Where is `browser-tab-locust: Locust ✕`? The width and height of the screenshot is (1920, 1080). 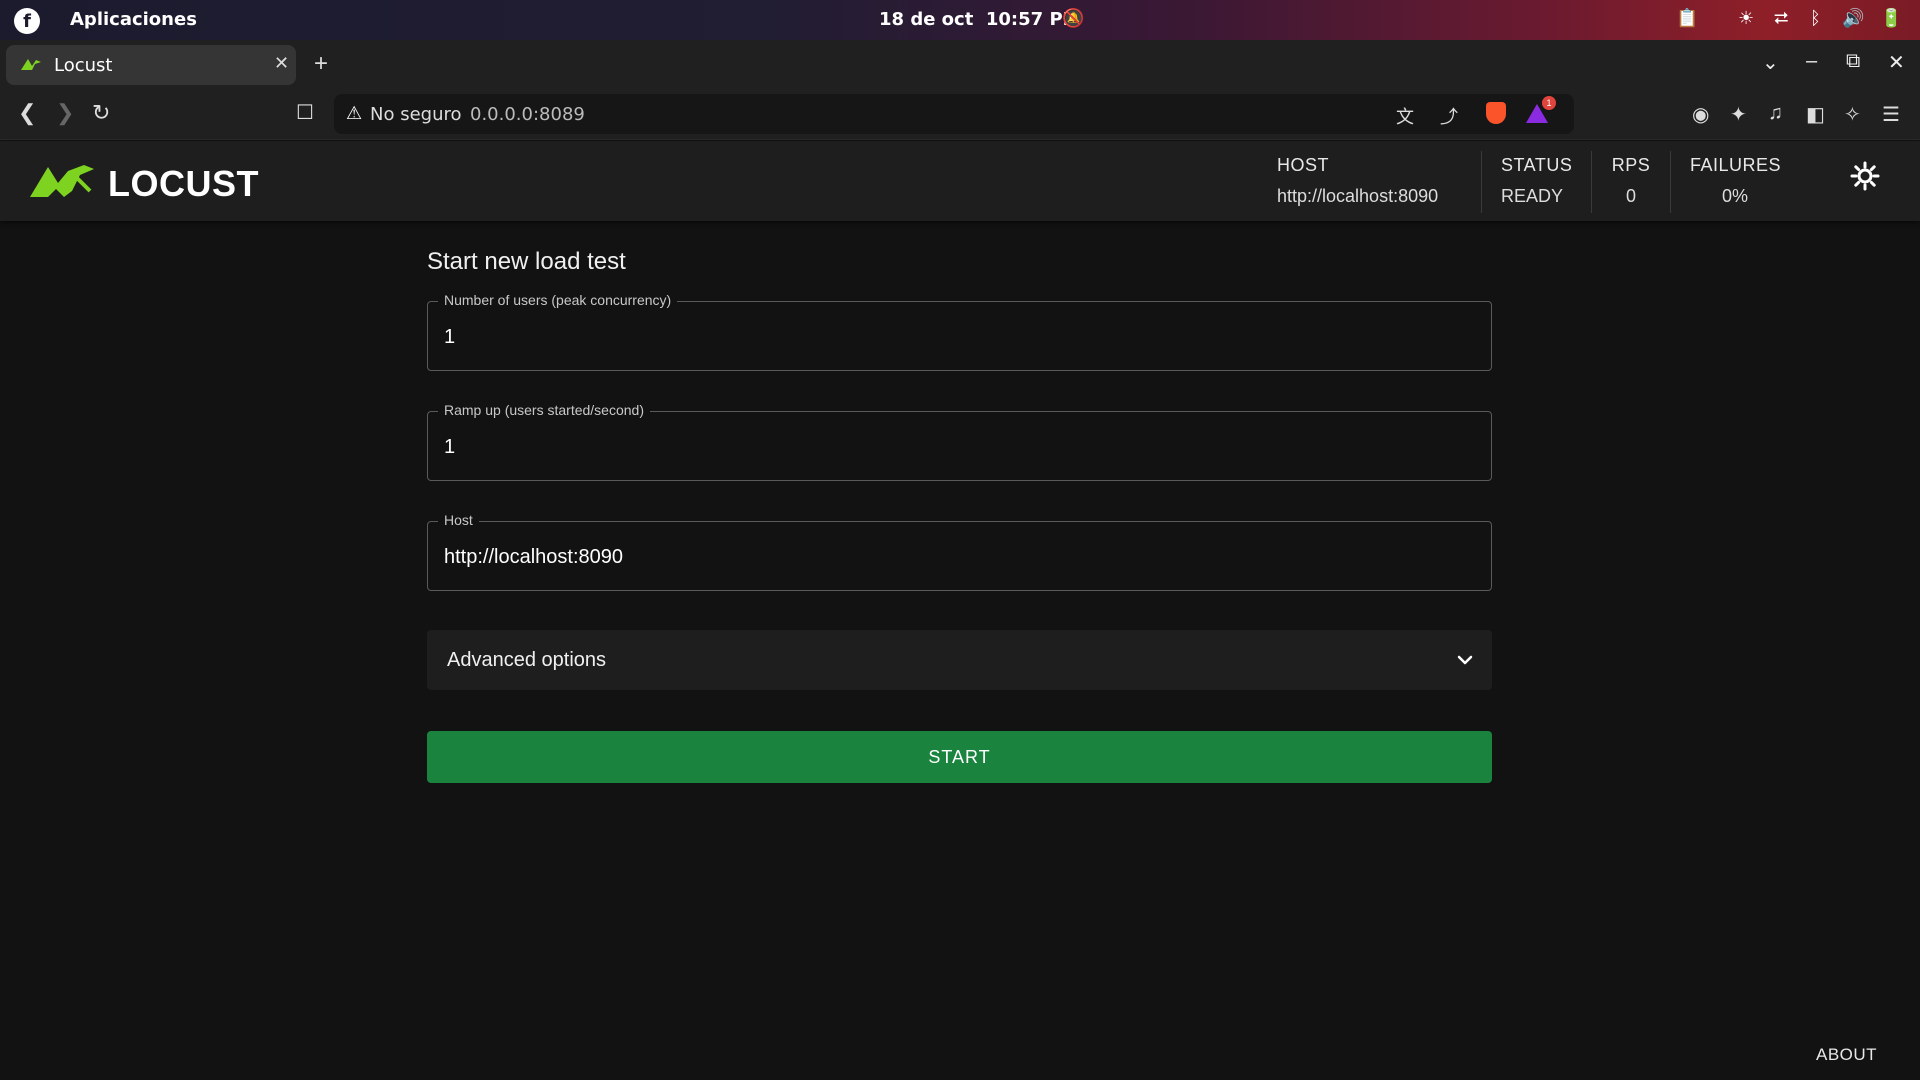
browser-tab-locust: Locust ✕ is located at coordinates (151, 65).